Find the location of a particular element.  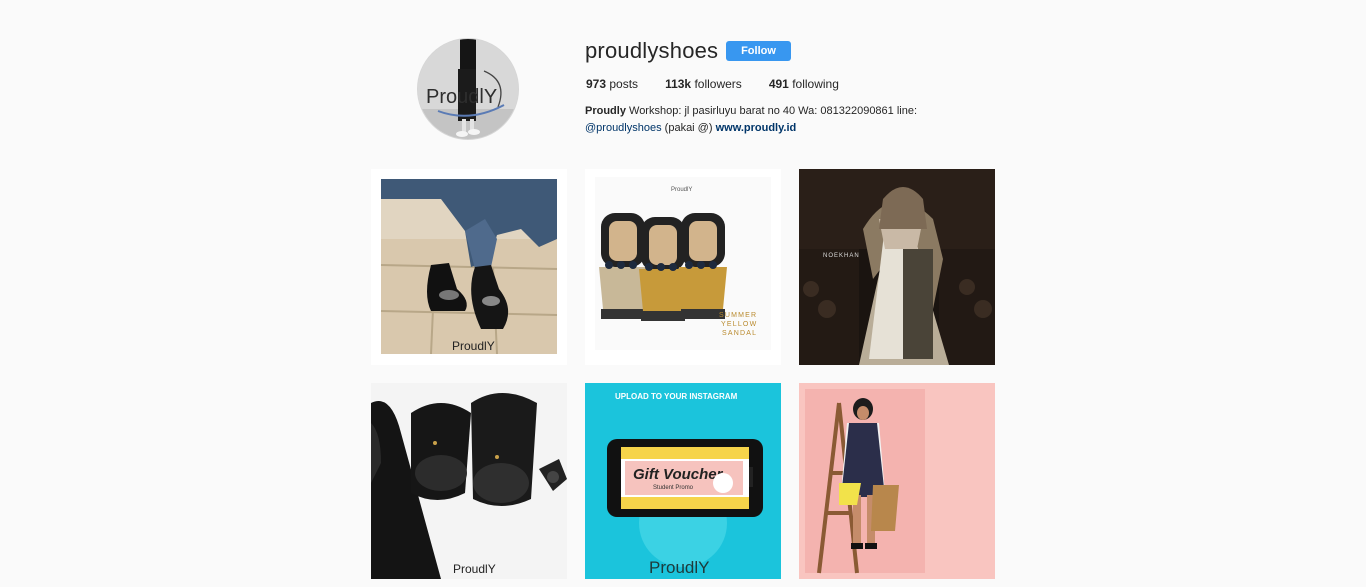

followers-stat: 113k followers is located at coordinates (703, 84).